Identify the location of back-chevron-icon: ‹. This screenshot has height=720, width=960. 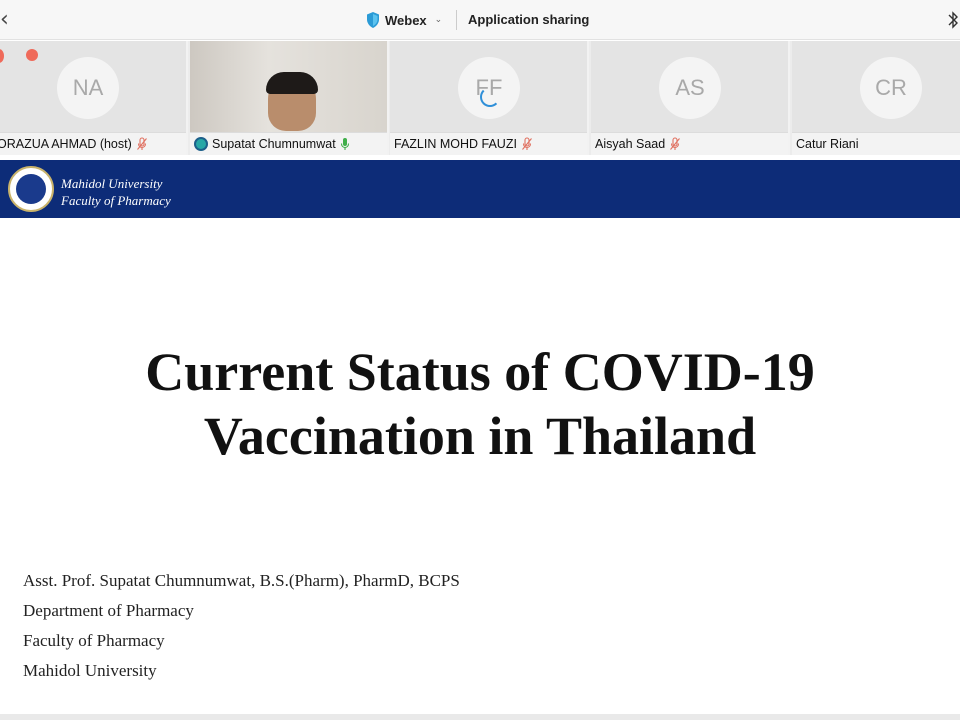
(9, 20).